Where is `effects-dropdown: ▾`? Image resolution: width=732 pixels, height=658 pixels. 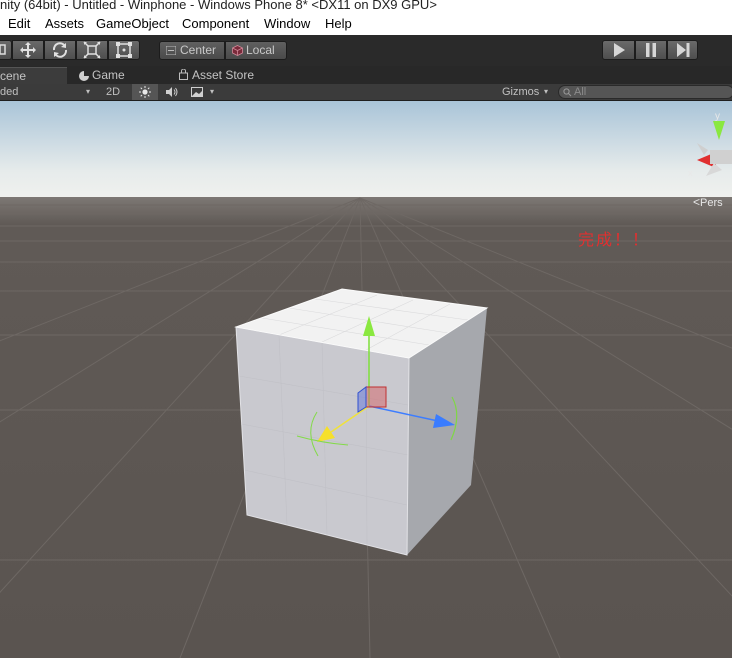
effects-dropdown: ▾ is located at coordinates (203, 92).